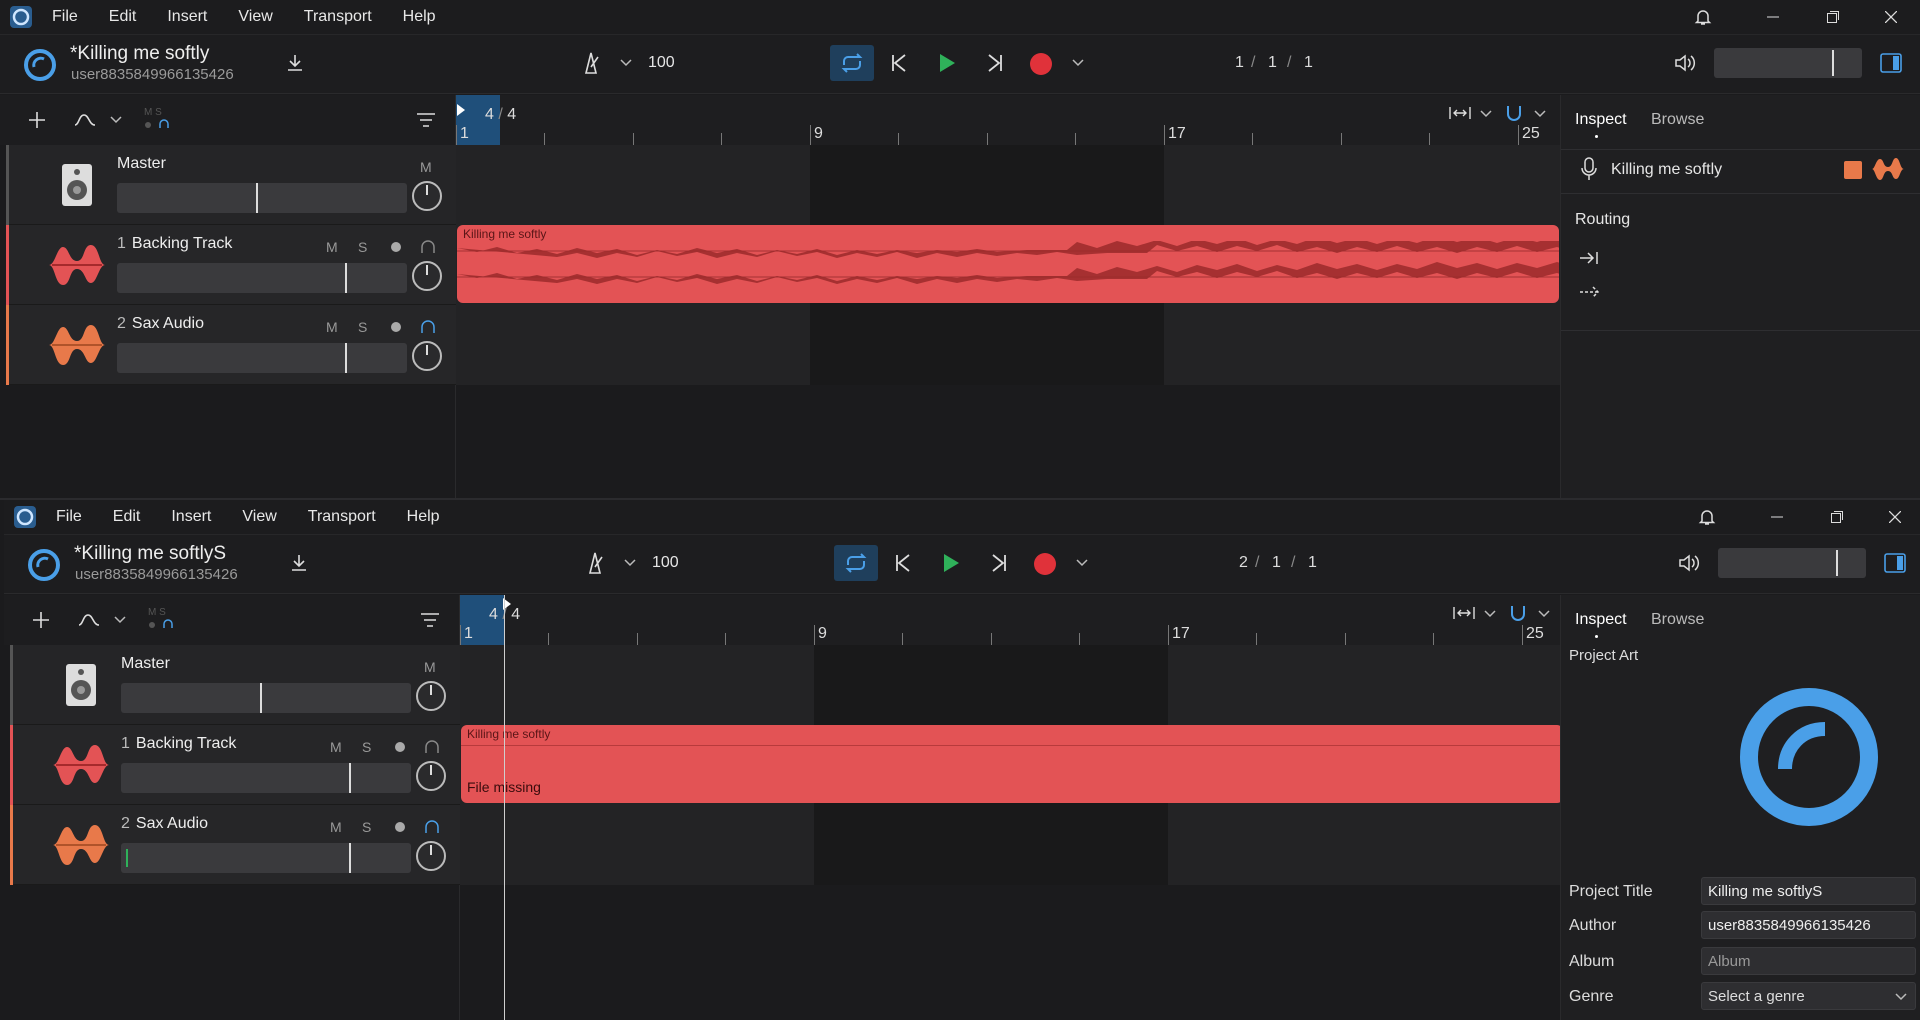  I want to click on skip-back-icon, so click(903, 563).